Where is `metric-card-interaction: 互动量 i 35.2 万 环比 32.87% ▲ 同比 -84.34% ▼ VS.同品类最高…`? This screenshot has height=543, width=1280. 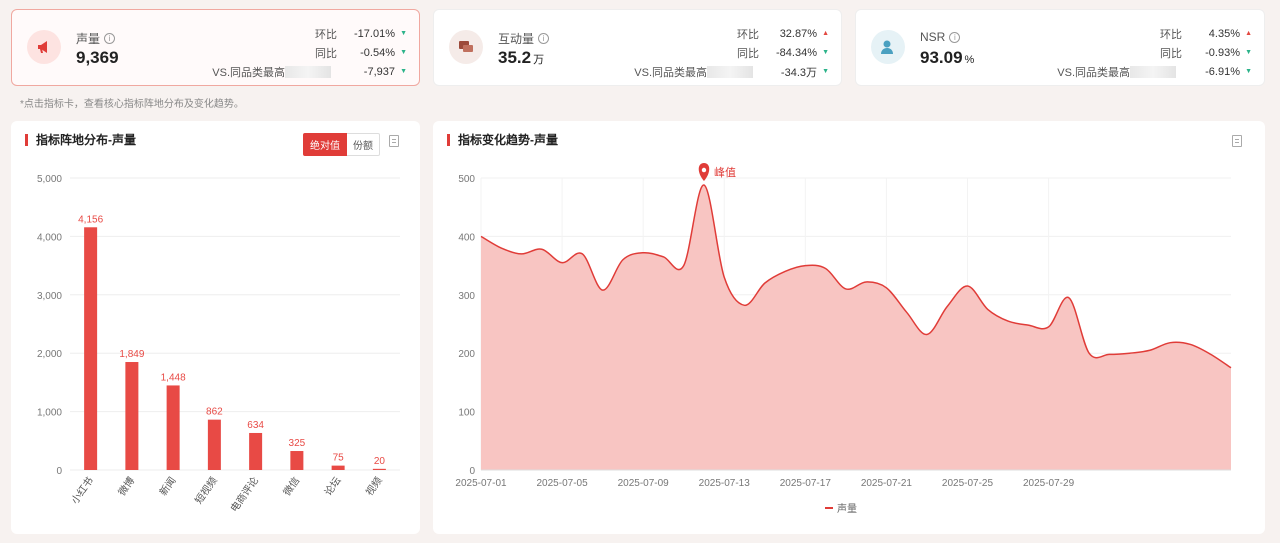
metric-card-interaction: 互动量 i 35.2 万 环比 32.87% ▲ 同比 -84.34% ▼ VS.同品类最高… is located at coordinates (637, 47).